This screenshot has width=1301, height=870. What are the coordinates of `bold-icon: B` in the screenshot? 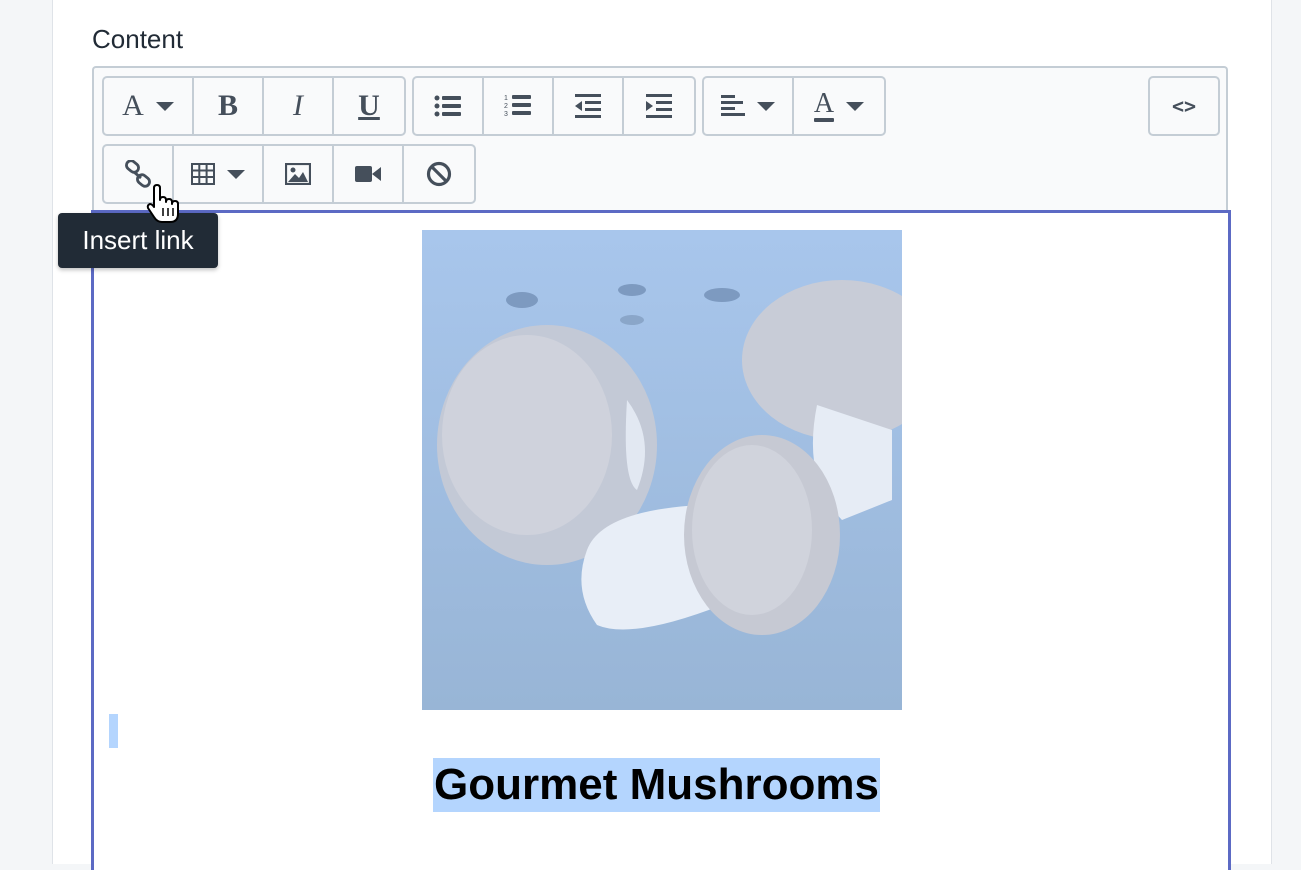 It's located at (227, 105).